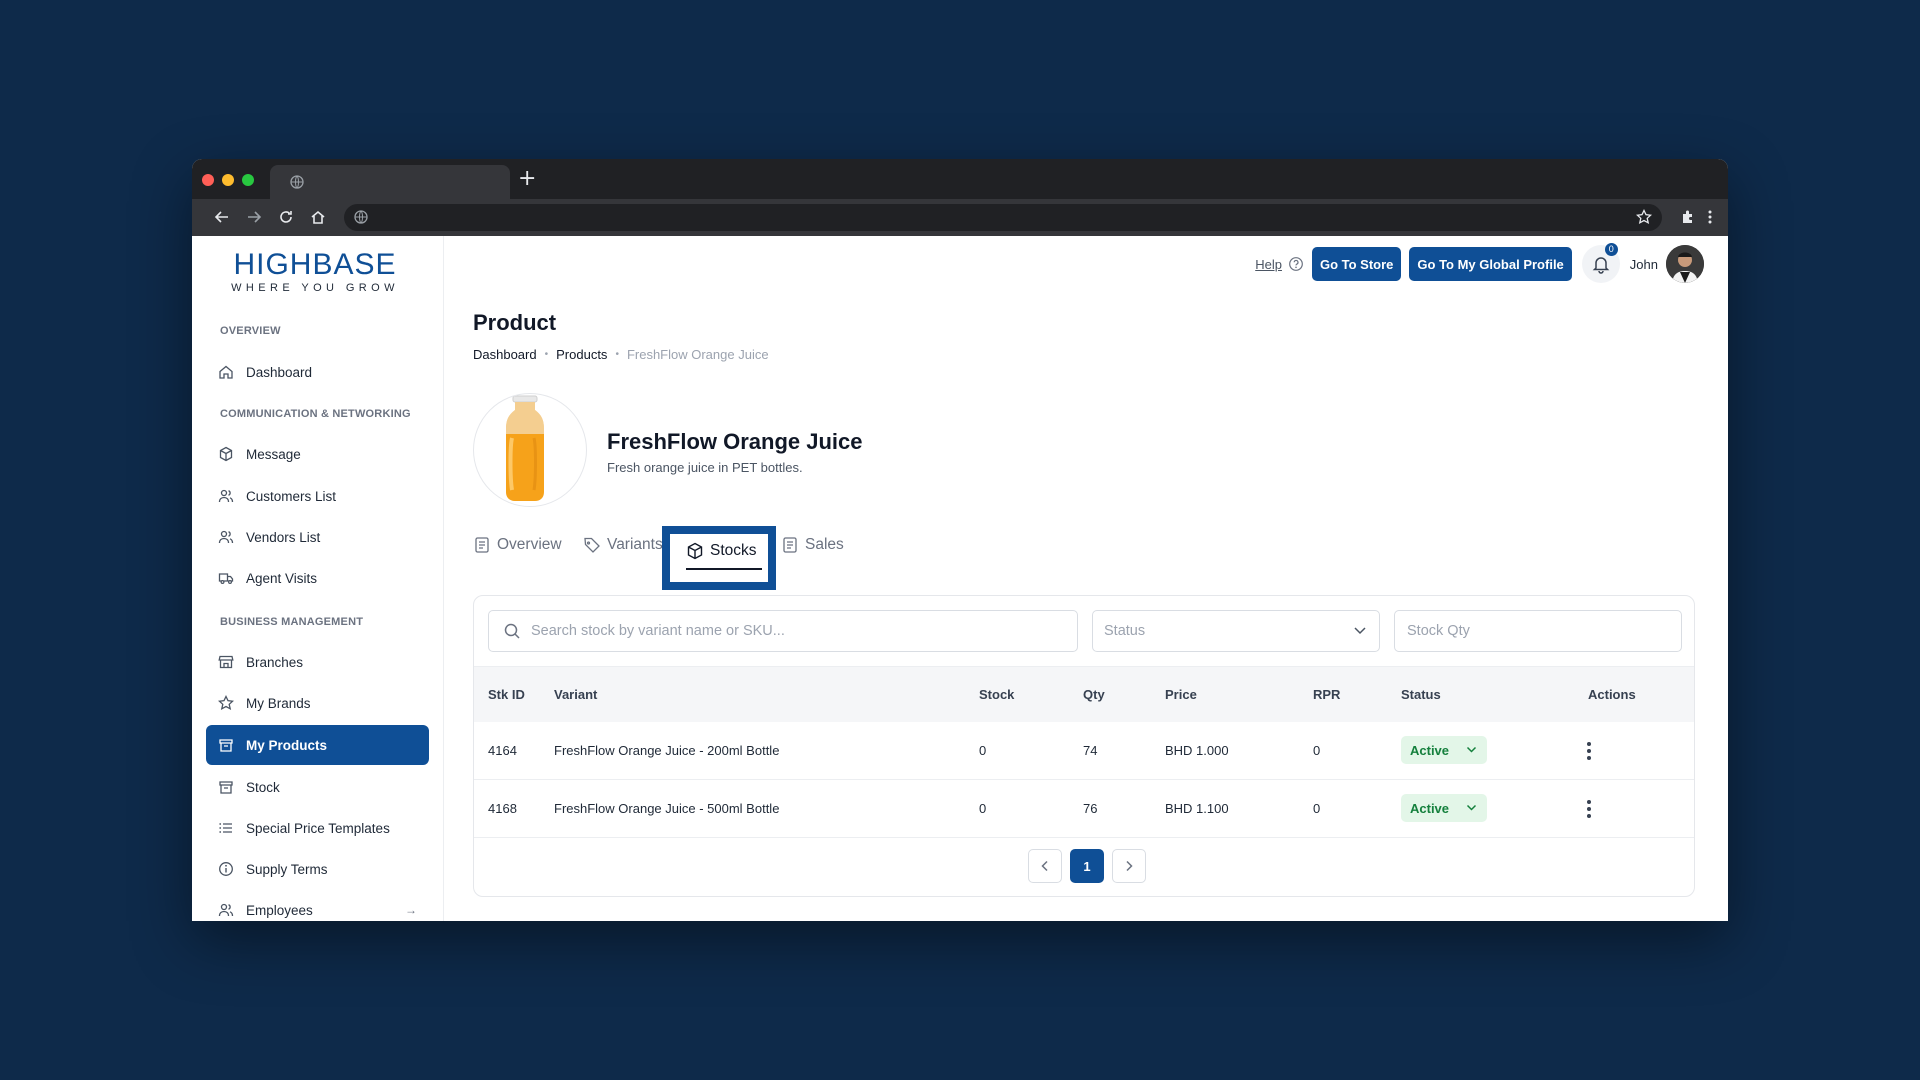 The width and height of the screenshot is (1920, 1080). What do you see at coordinates (282, 578) in the screenshot?
I see `sidebar-item-label: Agent Visits` at bounding box center [282, 578].